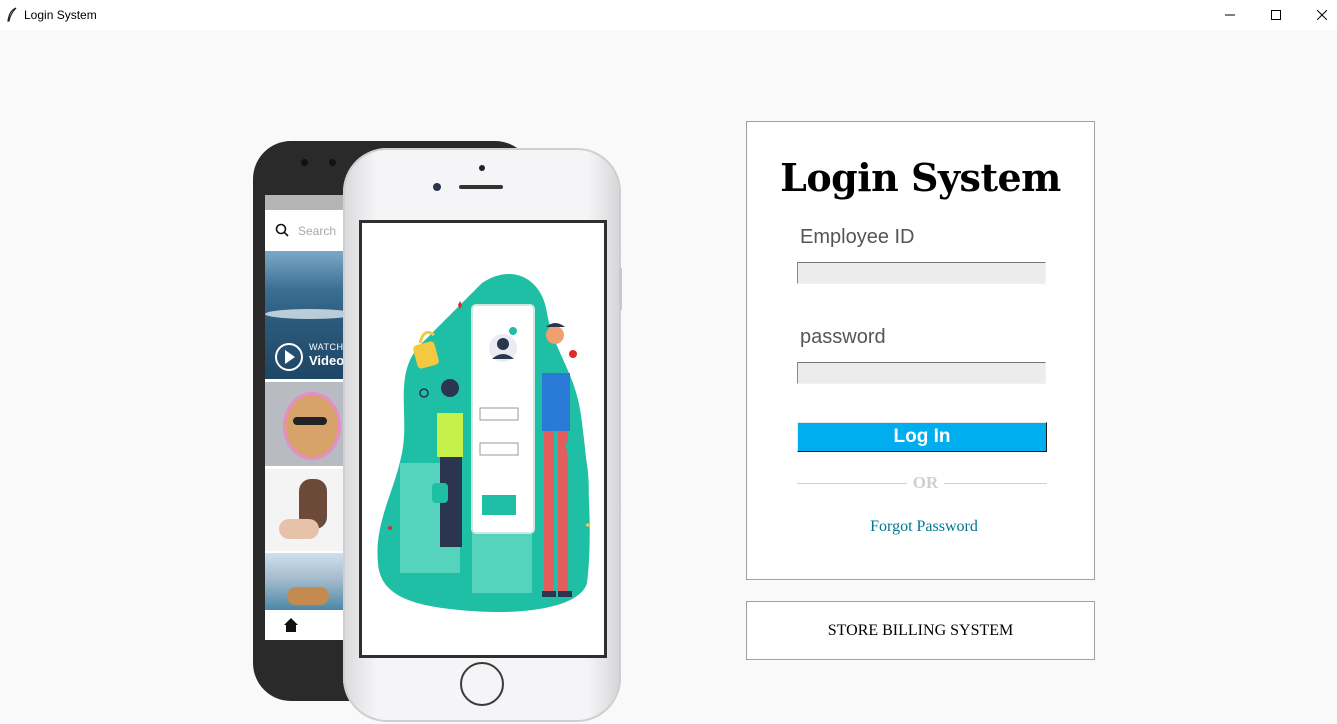 This screenshot has width=1337, height=724. I want to click on phone-back-screen: Search WATCH Video, so click(310, 417).